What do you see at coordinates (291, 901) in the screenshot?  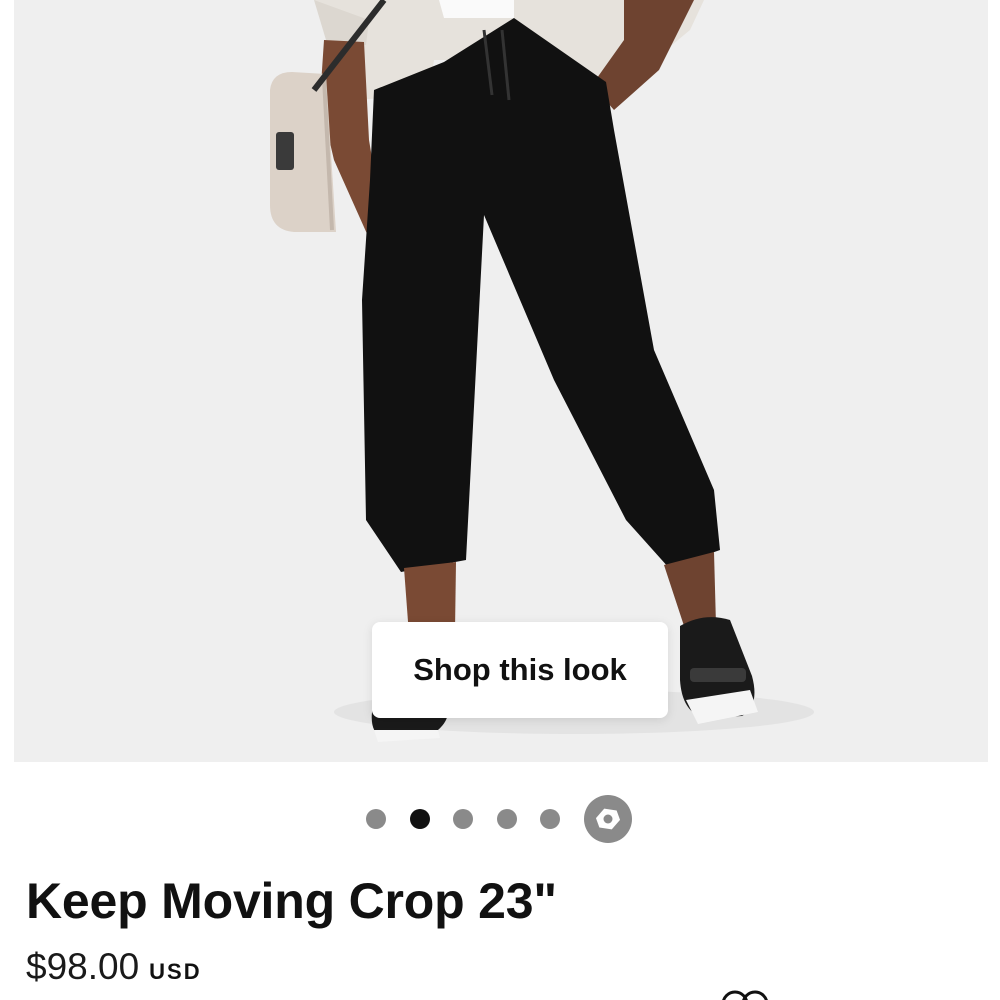 I see `product-title: Keep Moving Crop 23"` at bounding box center [291, 901].